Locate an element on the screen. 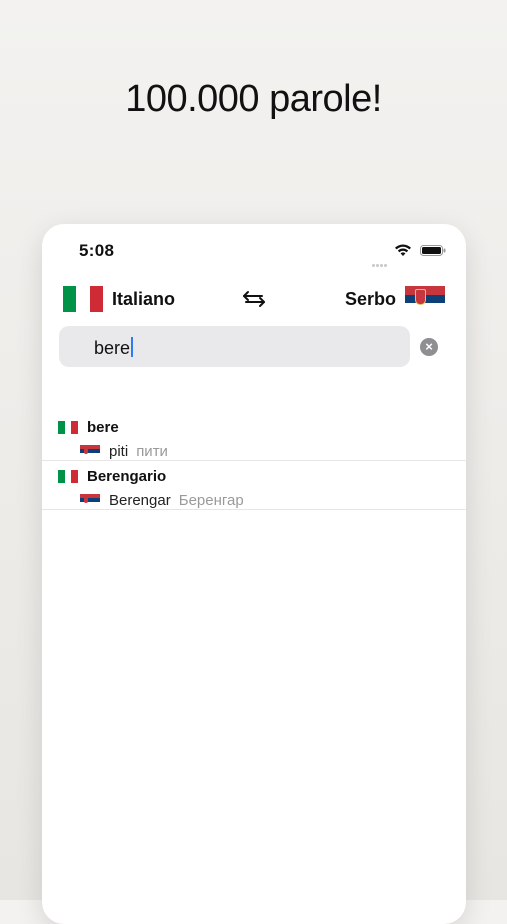  source-term-line: bere is located at coordinates (88, 427).